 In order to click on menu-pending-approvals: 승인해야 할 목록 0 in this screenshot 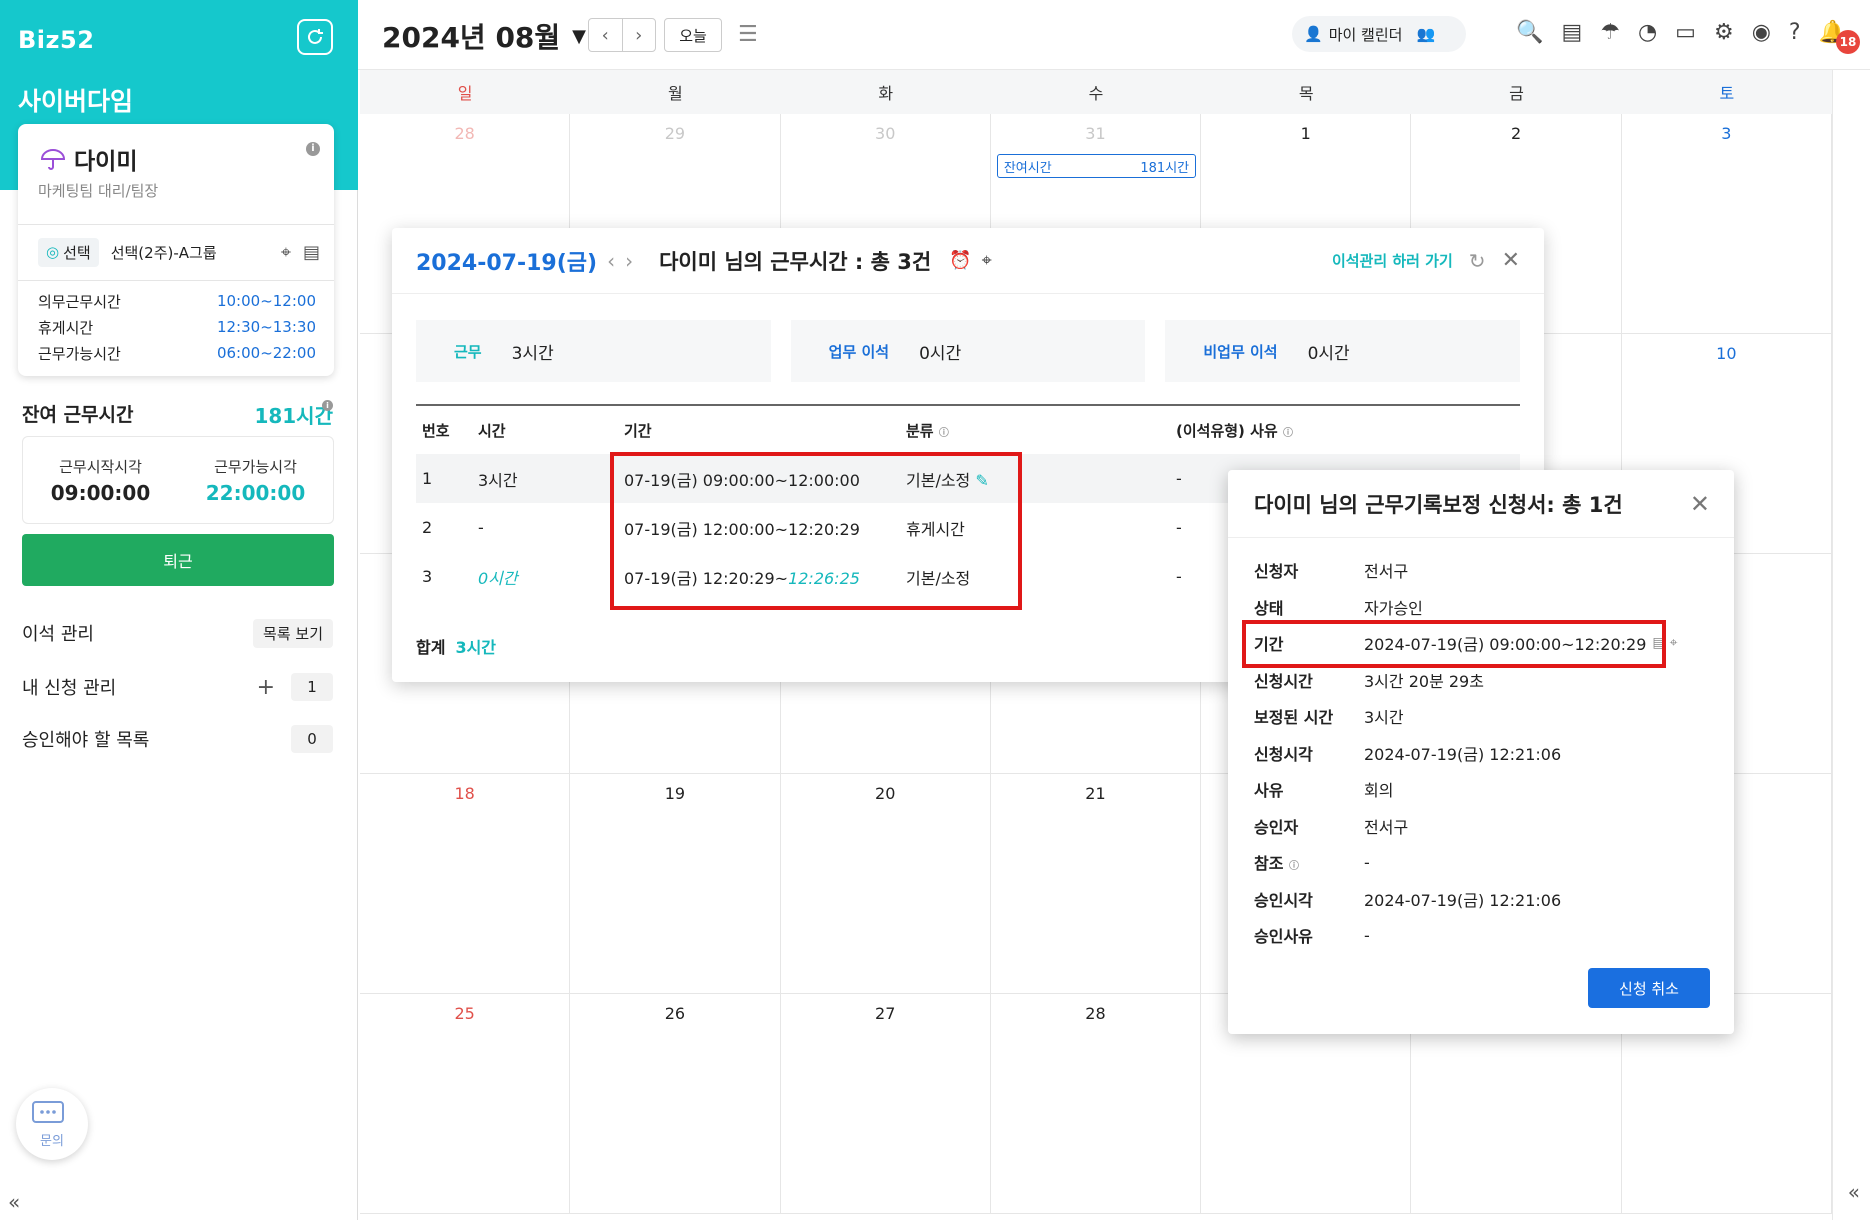, I will do `click(177, 739)`.